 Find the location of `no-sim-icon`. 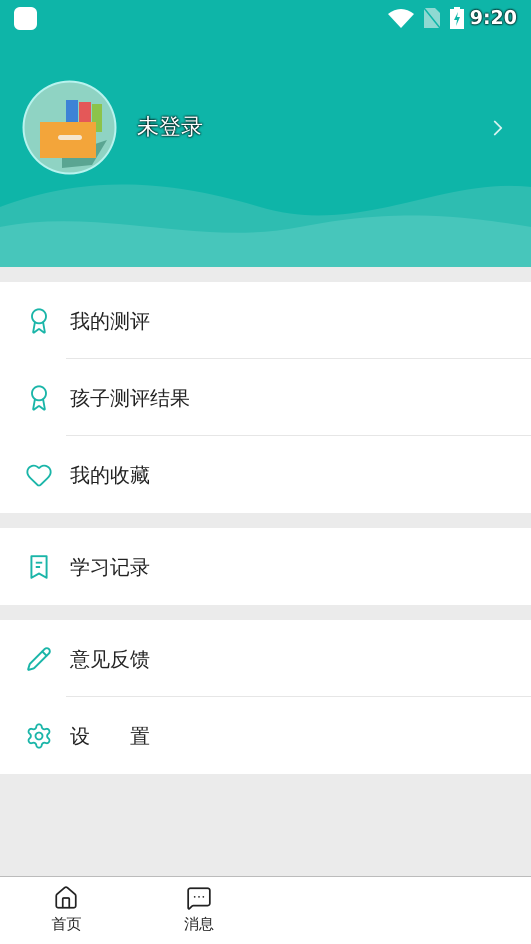

no-sim-icon is located at coordinates (432, 18).